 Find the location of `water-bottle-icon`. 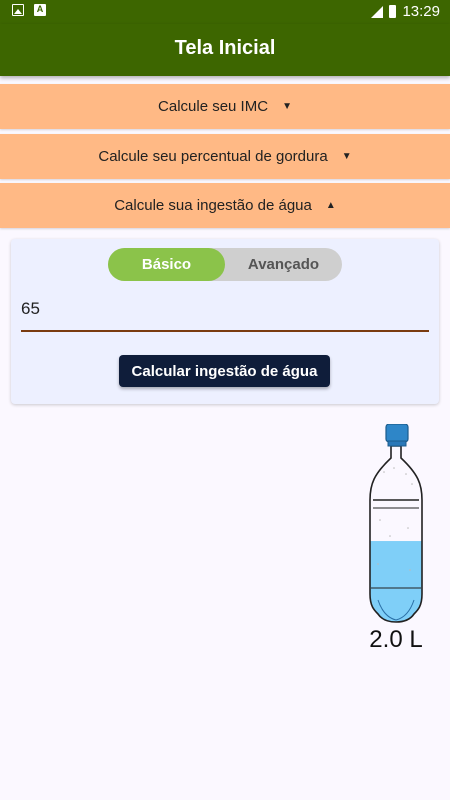

water-bottle-icon is located at coordinates (396, 523).